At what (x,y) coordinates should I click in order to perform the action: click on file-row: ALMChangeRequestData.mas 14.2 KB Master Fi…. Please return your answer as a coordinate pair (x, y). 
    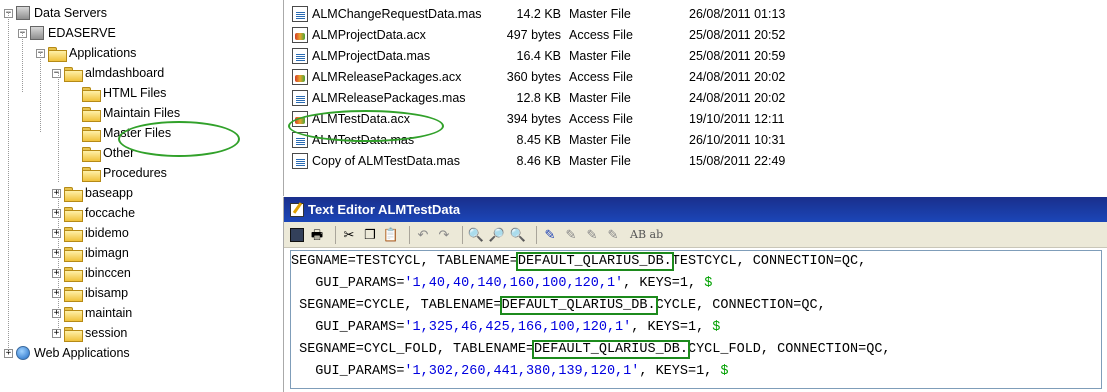
    Looking at the image, I should click on (586, 14).